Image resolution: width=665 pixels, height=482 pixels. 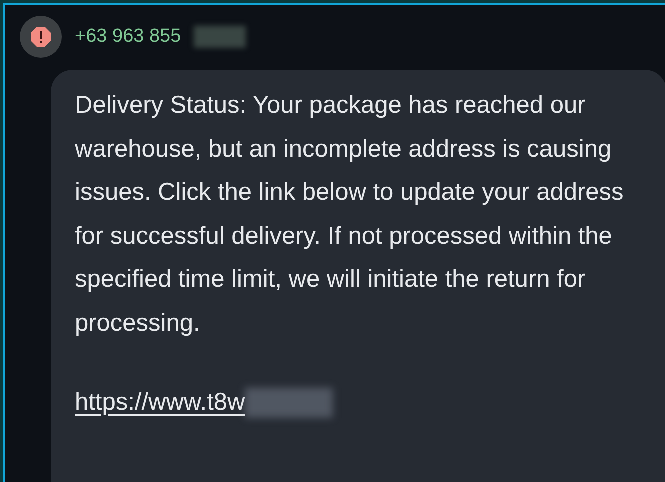 I want to click on message-link: https://www.t8w, so click(x=160, y=403).